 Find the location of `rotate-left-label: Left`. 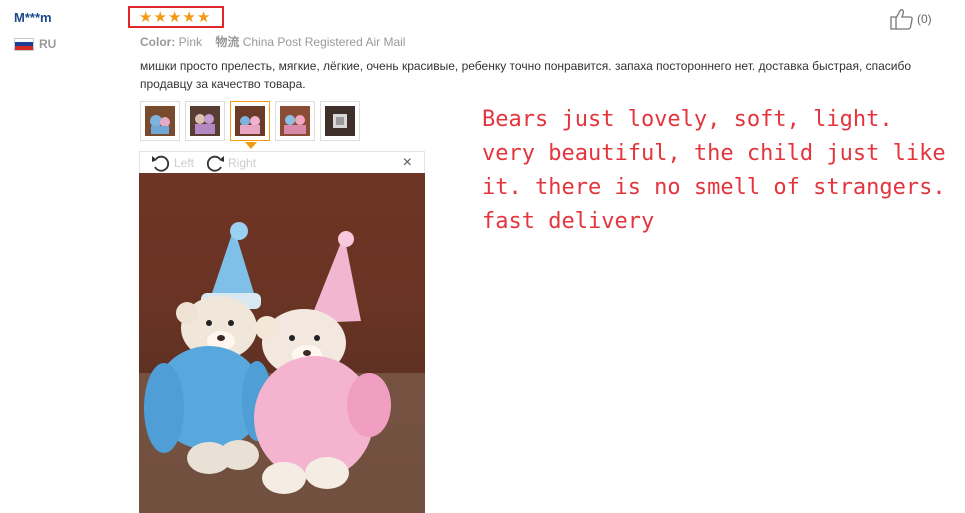

rotate-left-label: Left is located at coordinates (184, 162).